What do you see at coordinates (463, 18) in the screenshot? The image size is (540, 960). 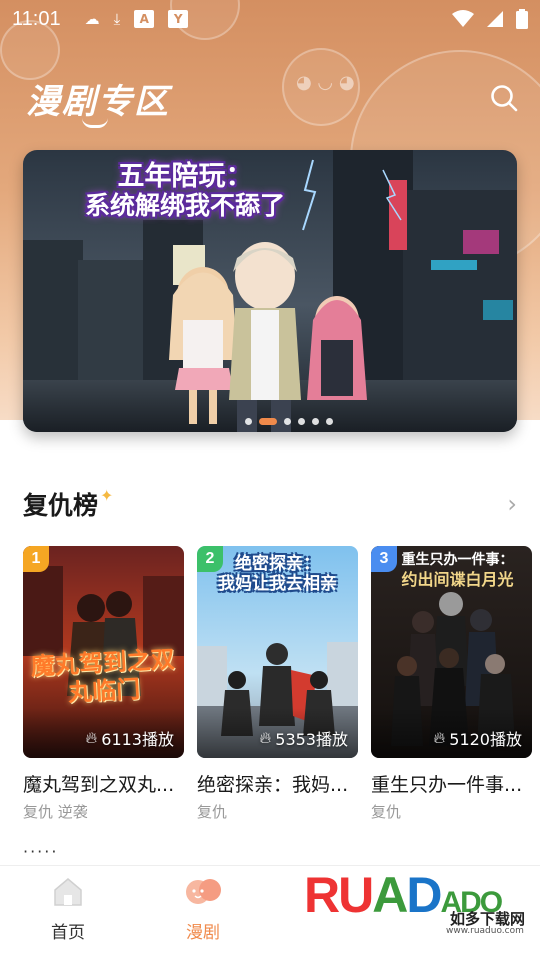 I see `wifi-icon` at bounding box center [463, 18].